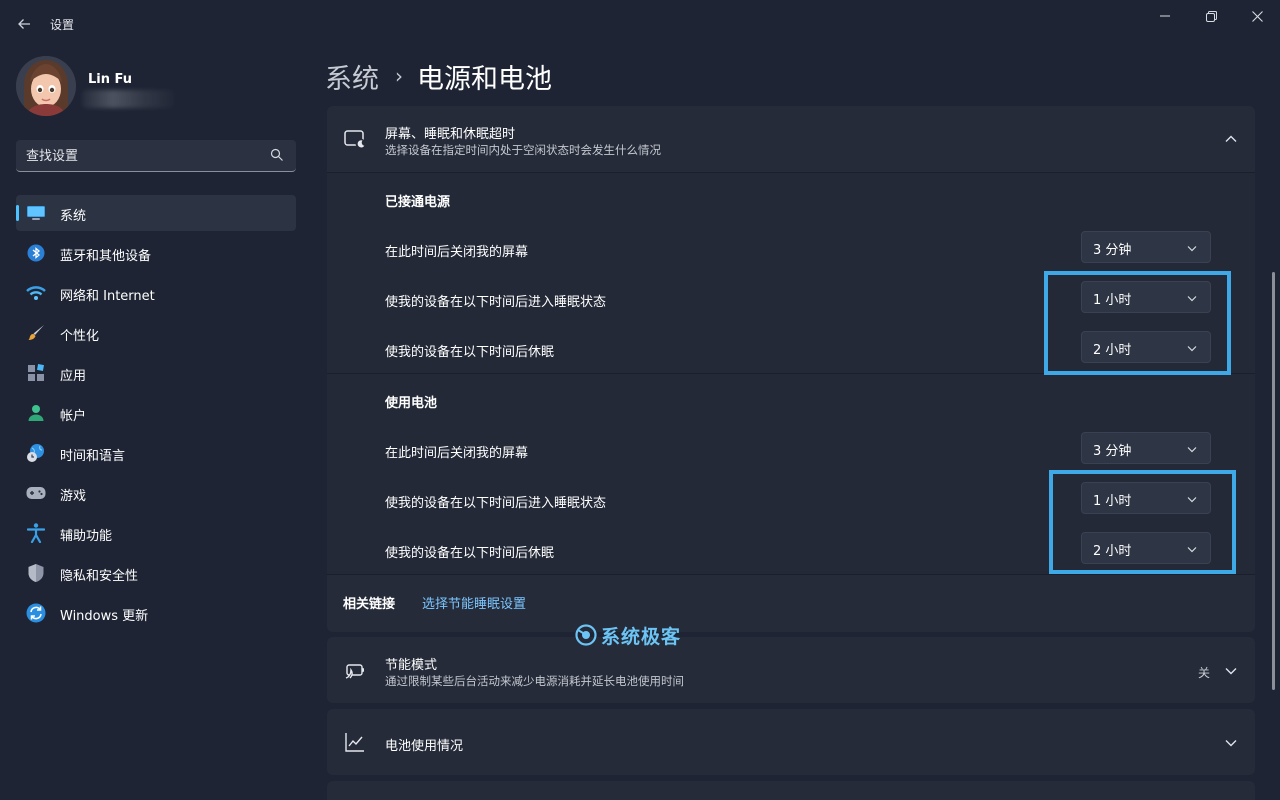  What do you see at coordinates (355, 139) in the screenshot?
I see `screen-sleep-icon` at bounding box center [355, 139].